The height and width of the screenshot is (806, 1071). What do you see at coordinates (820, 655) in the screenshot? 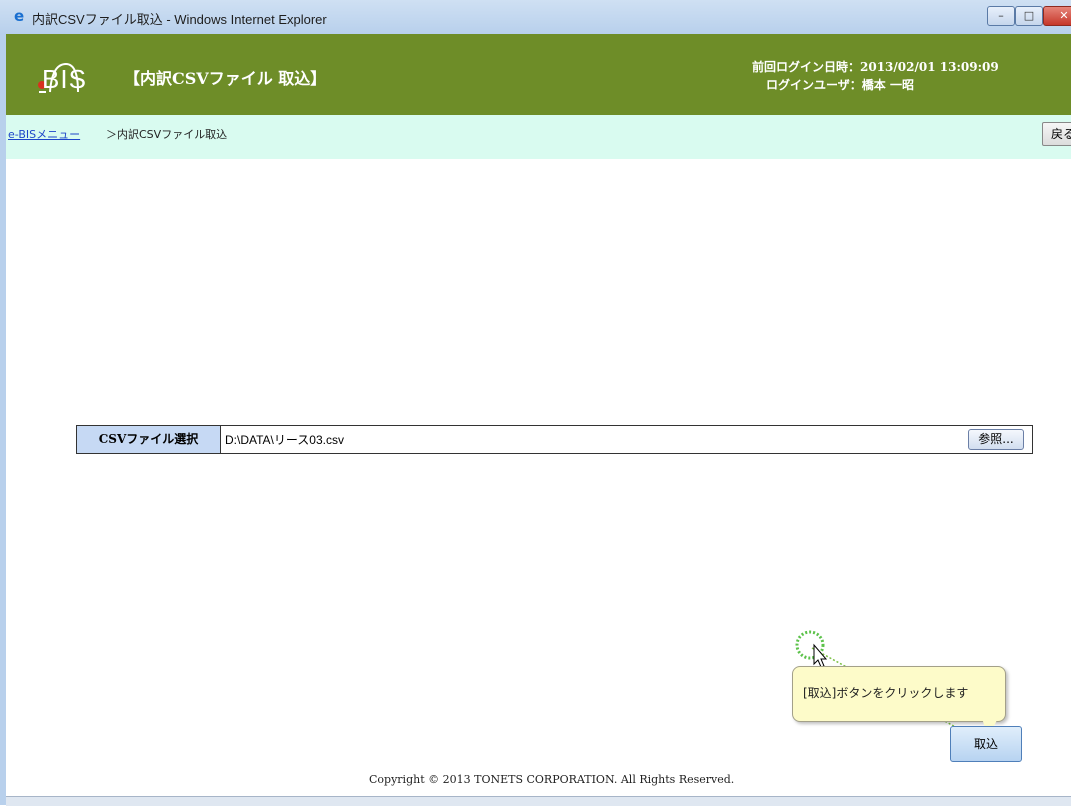
I see `mouse-cursor-icon` at bounding box center [820, 655].